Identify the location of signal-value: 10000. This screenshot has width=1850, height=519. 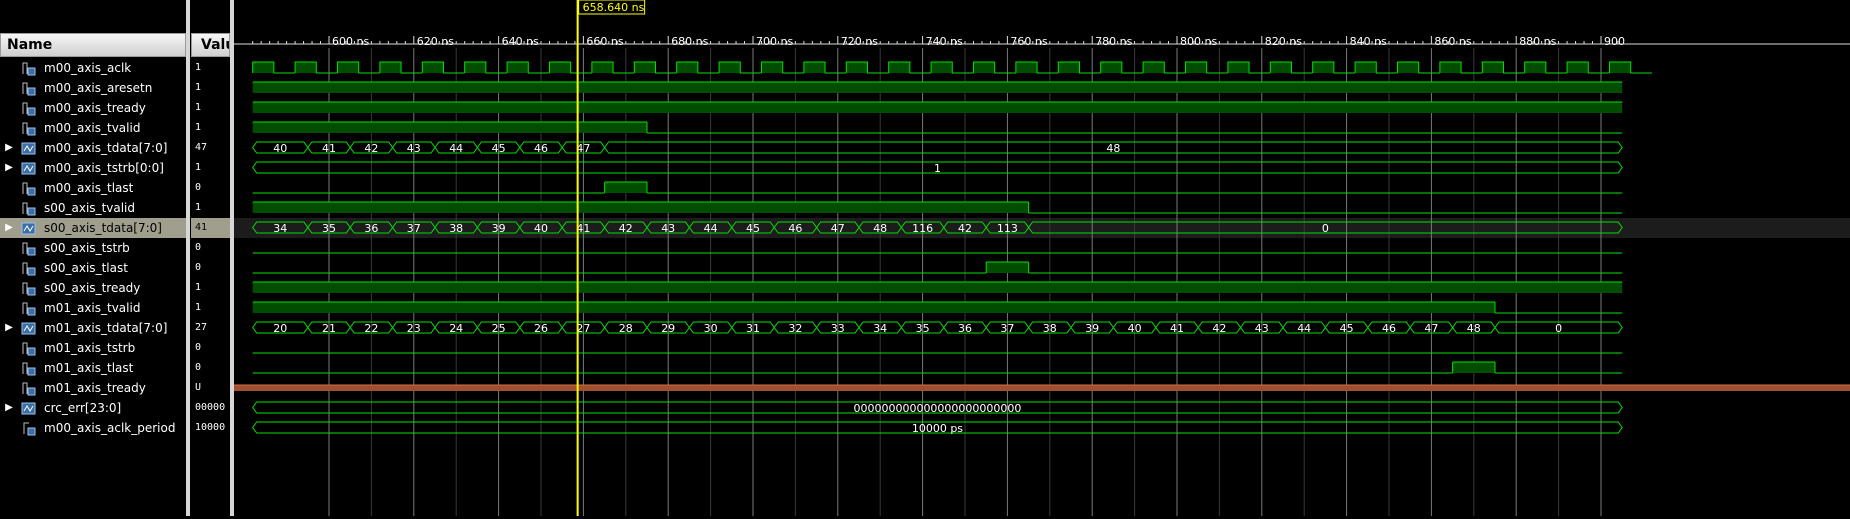
(210, 427).